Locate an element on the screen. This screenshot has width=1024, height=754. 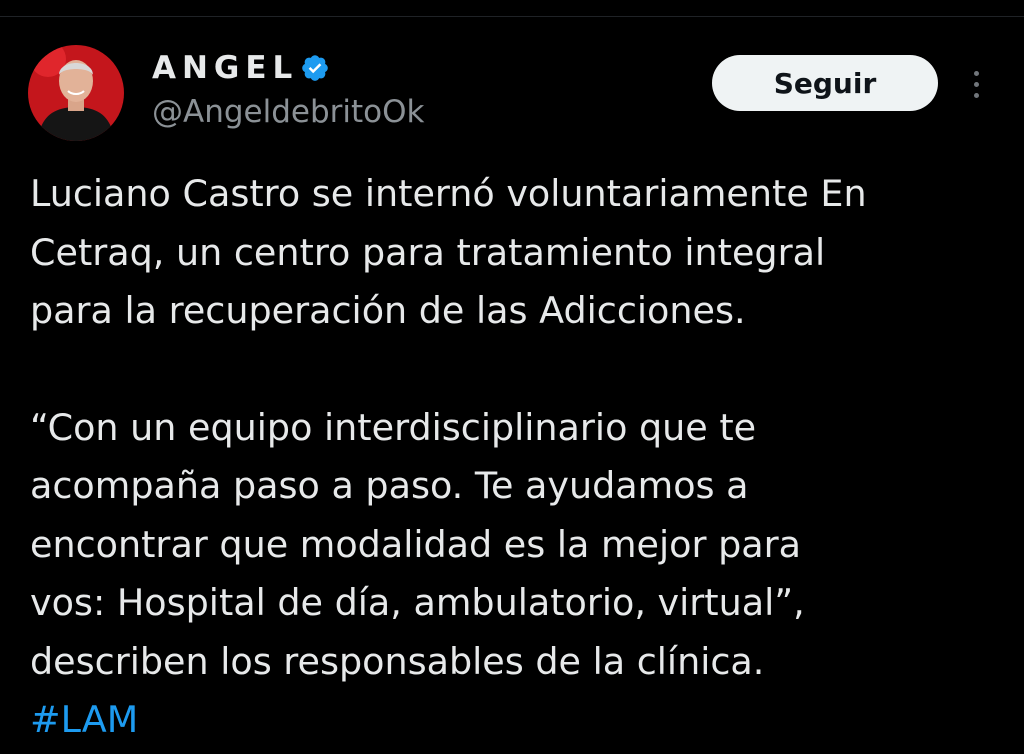
author-name-row: ANGEL is located at coordinates (241, 68).